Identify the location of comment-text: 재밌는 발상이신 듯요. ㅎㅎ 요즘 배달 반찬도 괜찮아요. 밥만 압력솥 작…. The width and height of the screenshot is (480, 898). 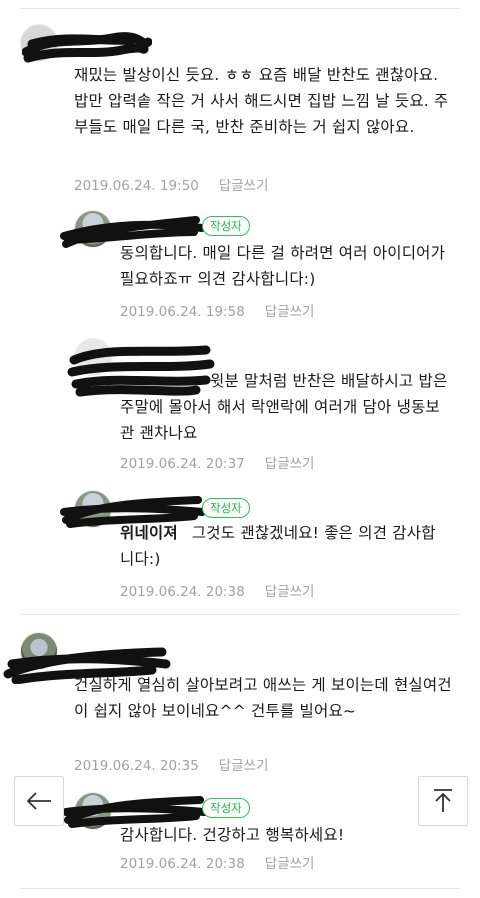
(261, 101).